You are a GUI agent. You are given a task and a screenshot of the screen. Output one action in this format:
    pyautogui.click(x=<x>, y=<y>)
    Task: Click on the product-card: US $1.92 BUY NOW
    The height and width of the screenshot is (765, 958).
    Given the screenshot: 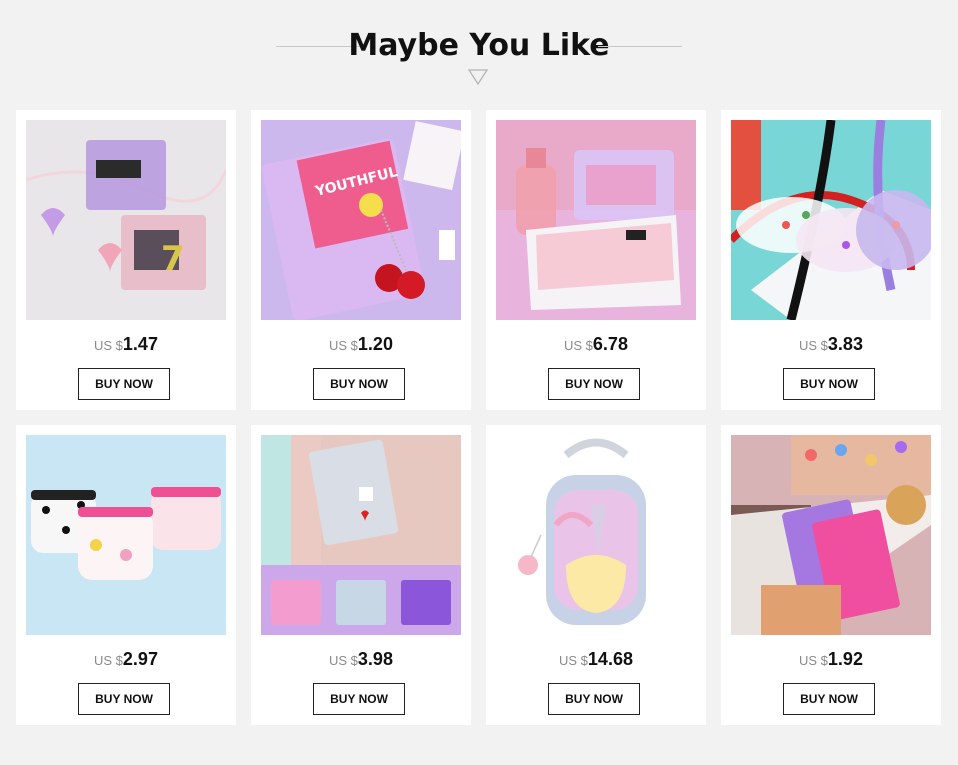 What is the action you would take?
    pyautogui.click(x=831, y=575)
    